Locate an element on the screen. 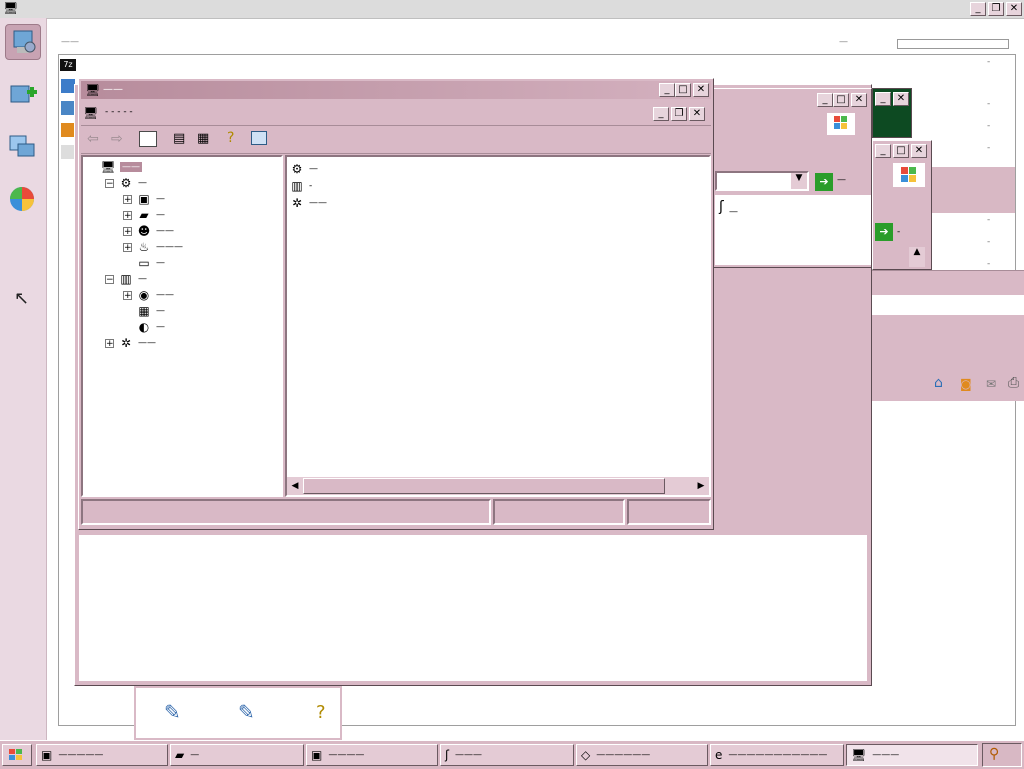 This screenshot has height=769, width=1024. home-icon: ⌂ is located at coordinates (938, 383).